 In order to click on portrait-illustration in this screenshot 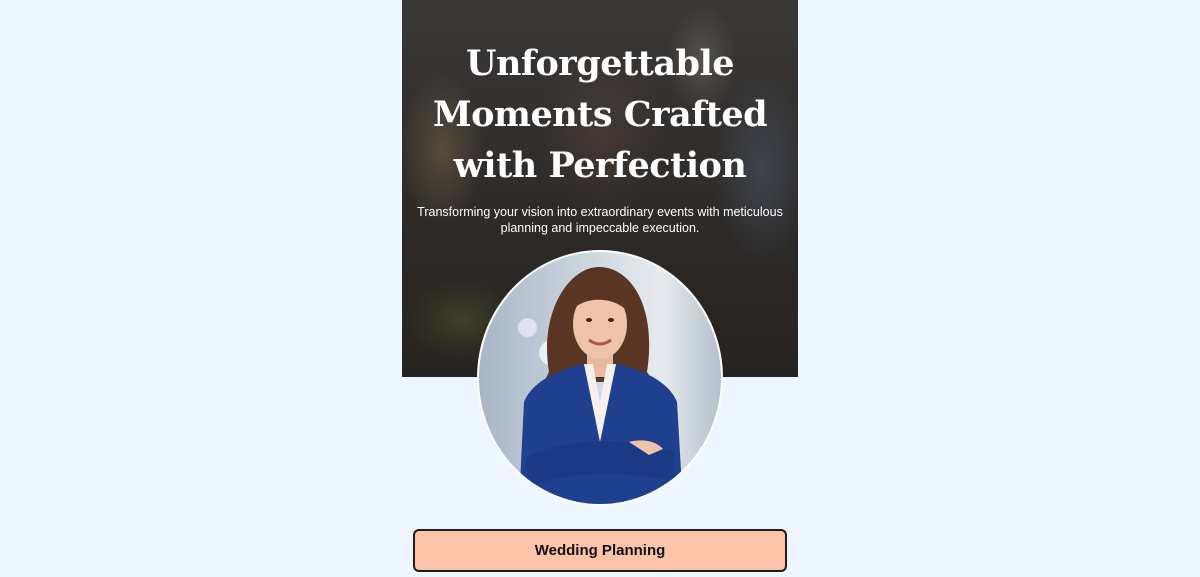, I will do `click(601, 385)`.